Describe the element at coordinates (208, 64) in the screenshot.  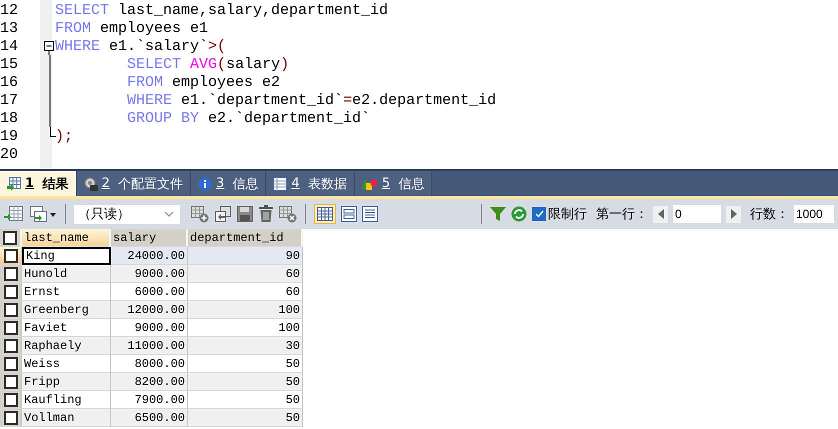
I see `code-line: SELECT AVG(salary)` at that location.